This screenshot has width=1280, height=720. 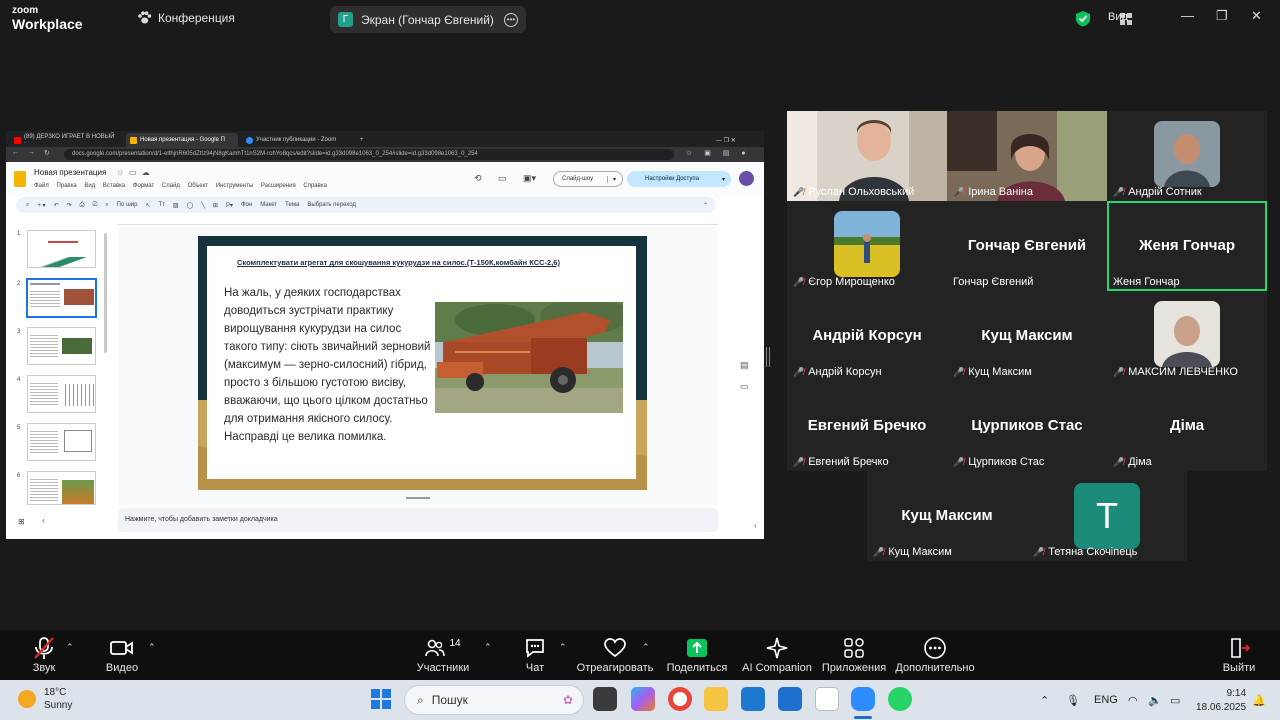 What do you see at coordinates (867, 156) in the screenshot?
I see `participant-tile: 🎤̸ Руслан Ольховський` at bounding box center [867, 156].